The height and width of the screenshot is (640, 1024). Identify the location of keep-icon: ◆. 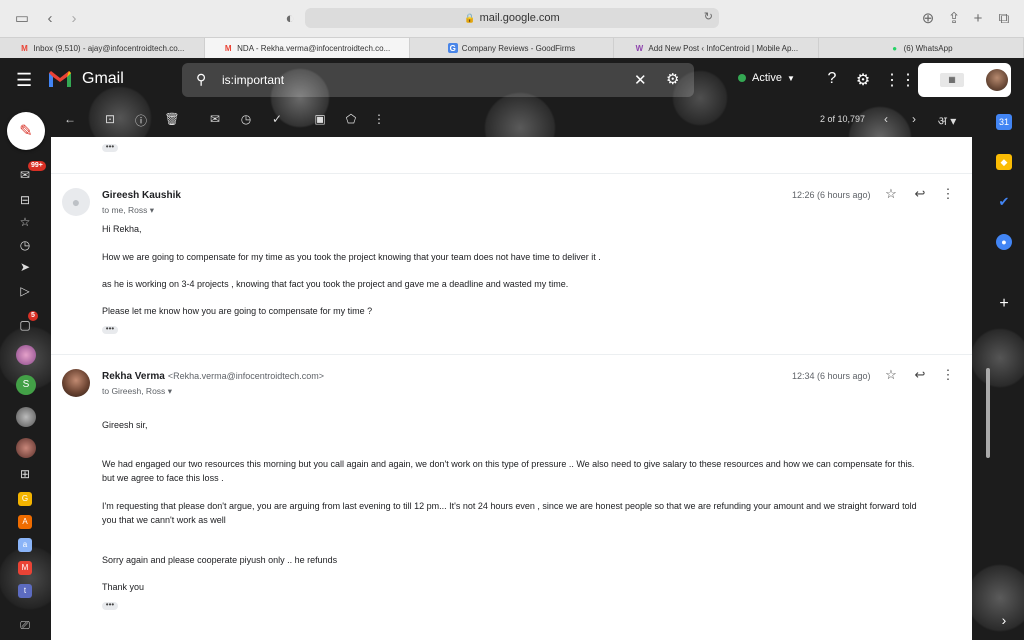
(1004, 162).